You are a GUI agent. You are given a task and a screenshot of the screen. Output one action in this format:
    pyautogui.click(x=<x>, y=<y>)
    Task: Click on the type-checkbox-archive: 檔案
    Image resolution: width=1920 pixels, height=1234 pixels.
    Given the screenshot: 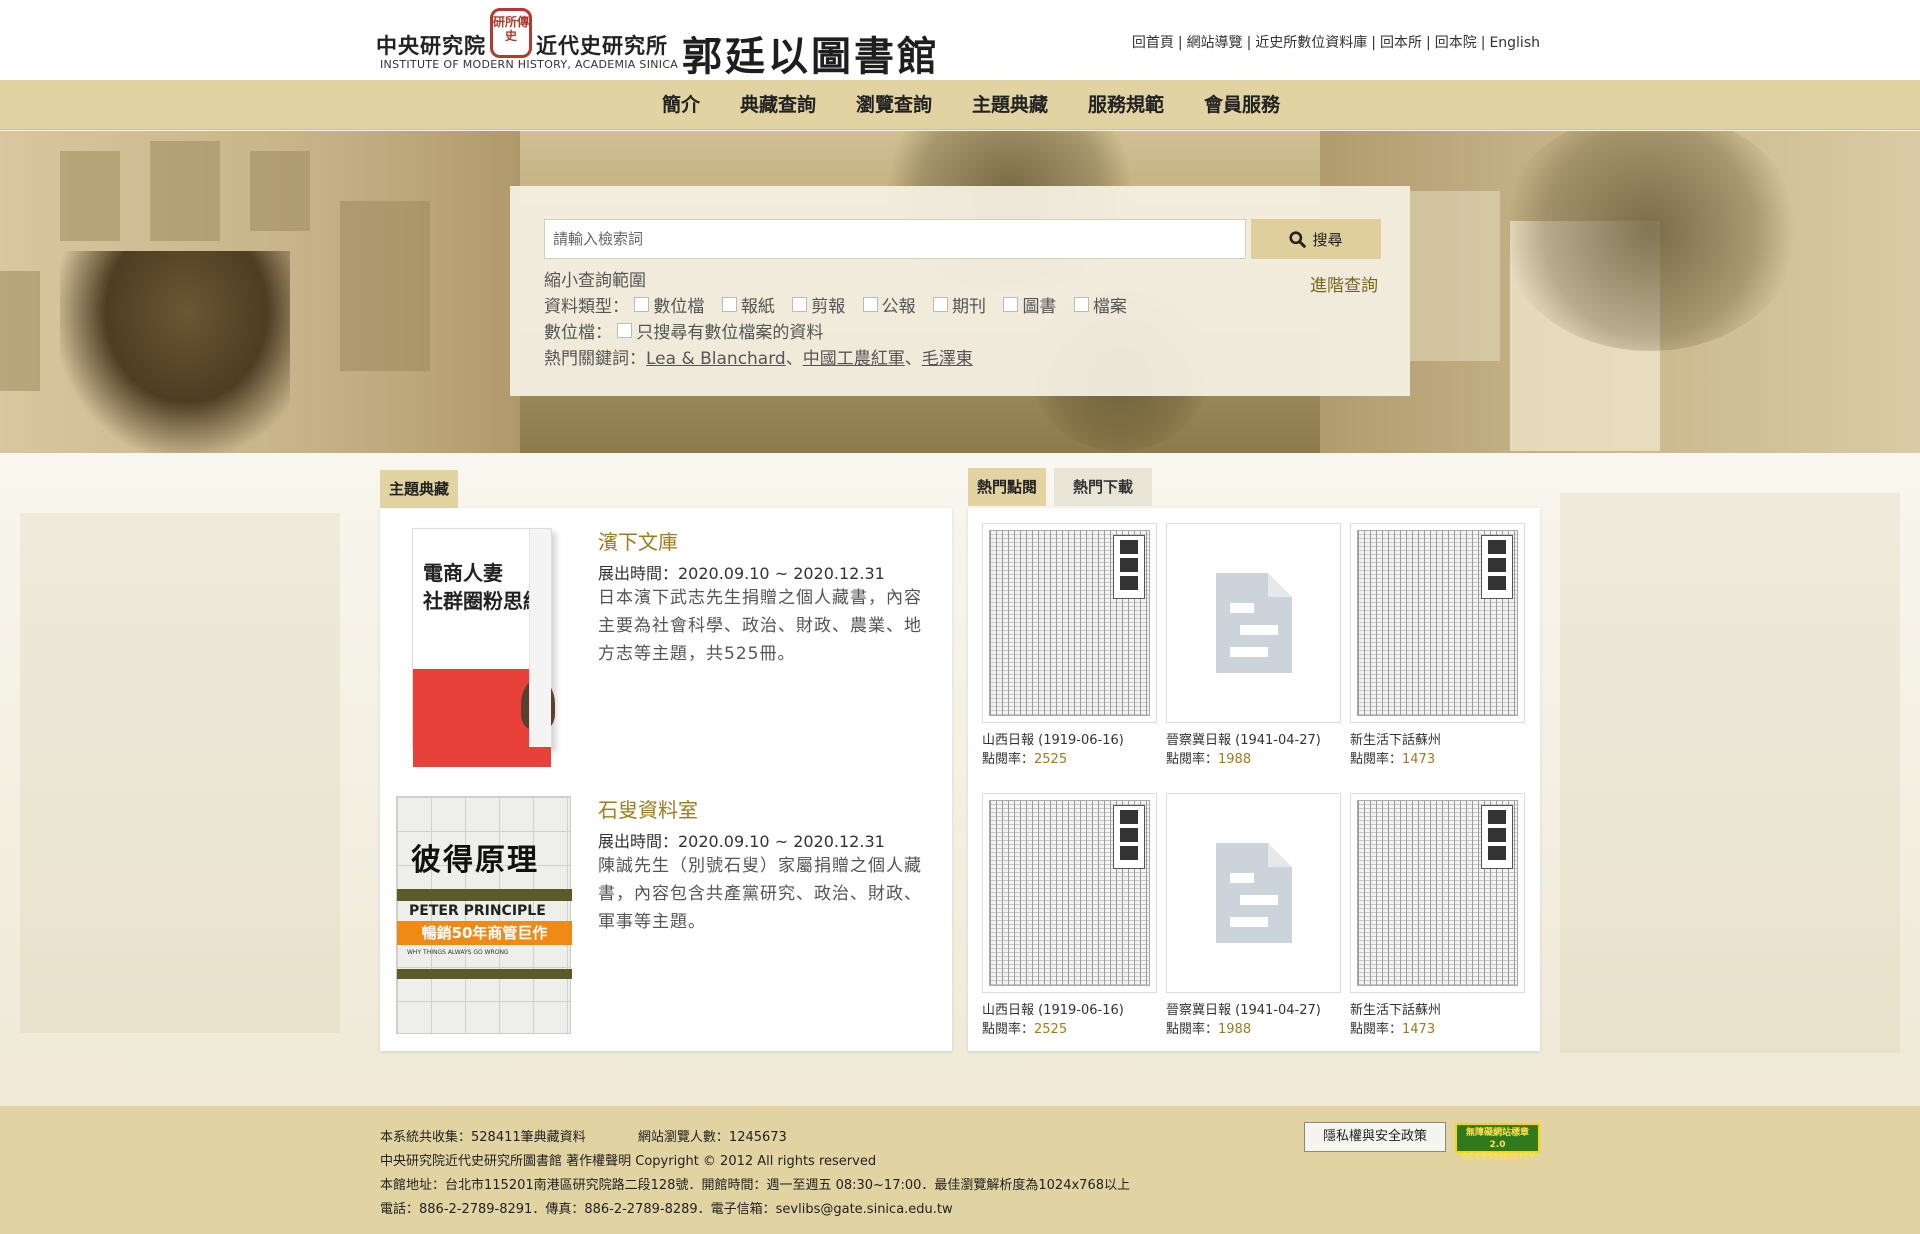 What is the action you would take?
    pyautogui.click(x=1100, y=304)
    